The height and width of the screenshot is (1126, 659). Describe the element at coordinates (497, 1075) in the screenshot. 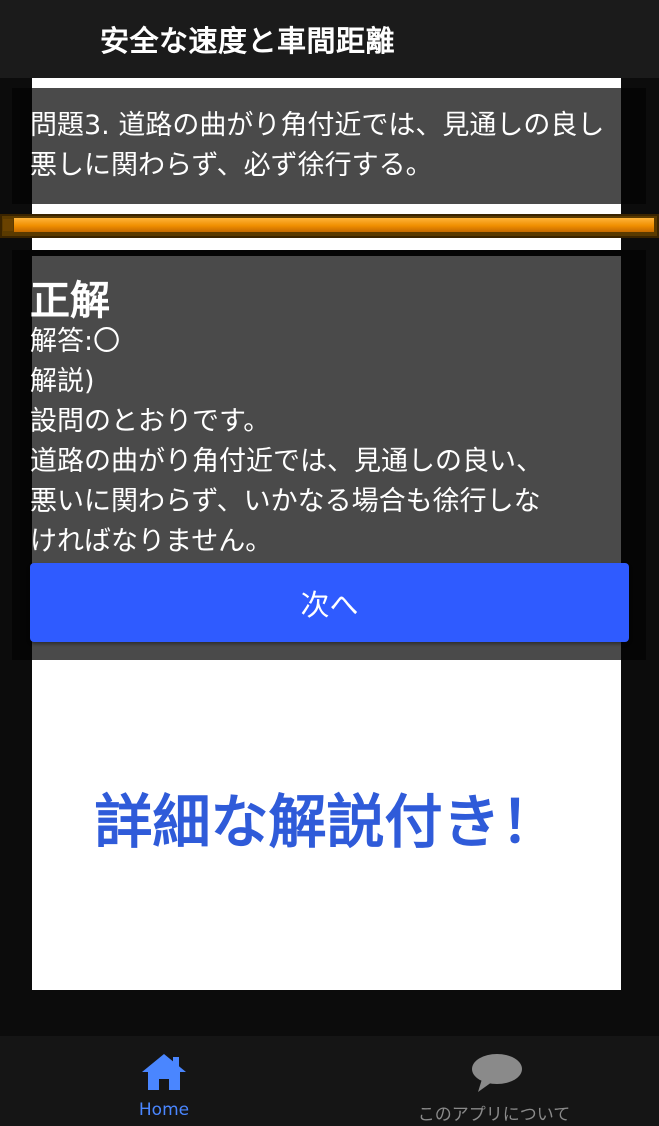

I see `chat-bubble-icon` at that location.